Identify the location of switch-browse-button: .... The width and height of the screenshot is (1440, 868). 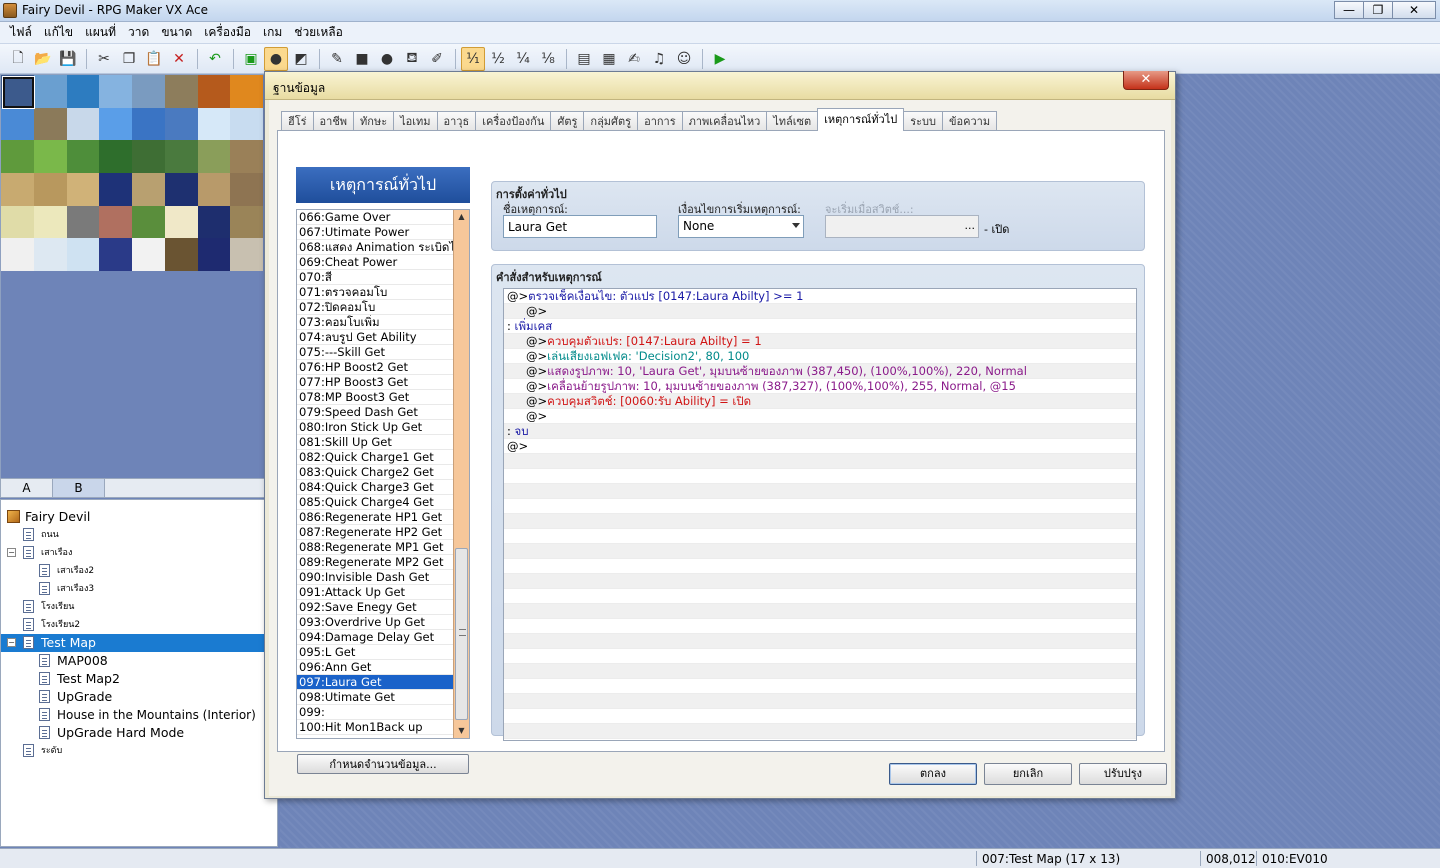
(970, 225).